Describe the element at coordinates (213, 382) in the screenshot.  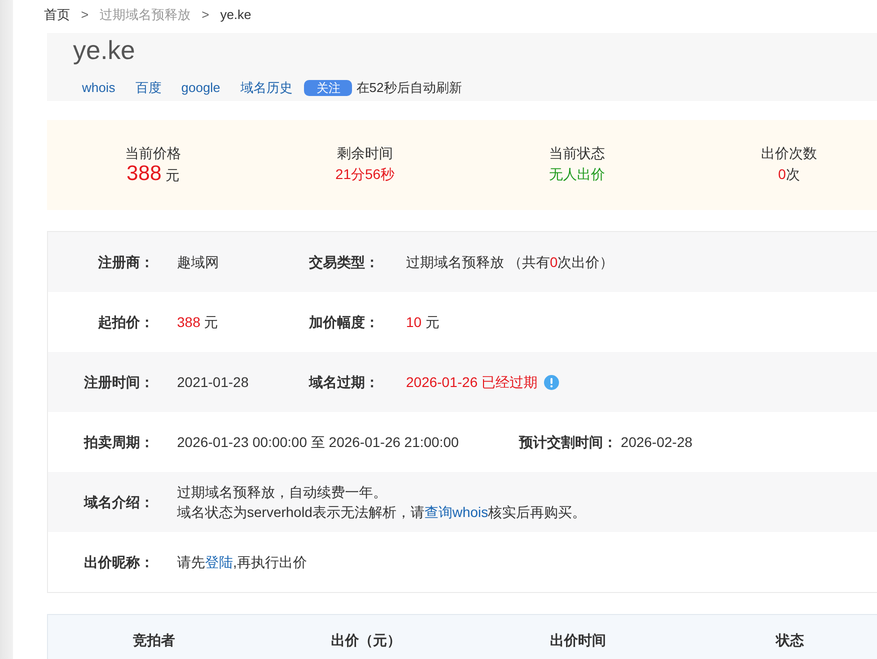
I see `field-value: 2021-01-28` at that location.